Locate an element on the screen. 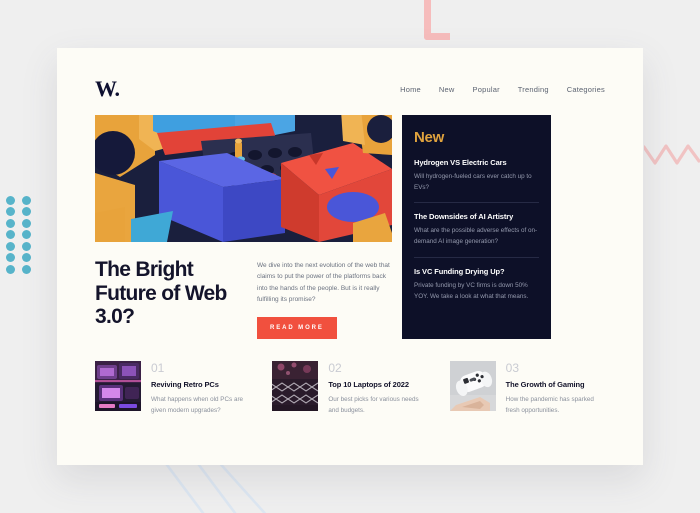 The image size is (700, 513). main-navigation: Home New Popular Trending Categories is located at coordinates (502, 89).